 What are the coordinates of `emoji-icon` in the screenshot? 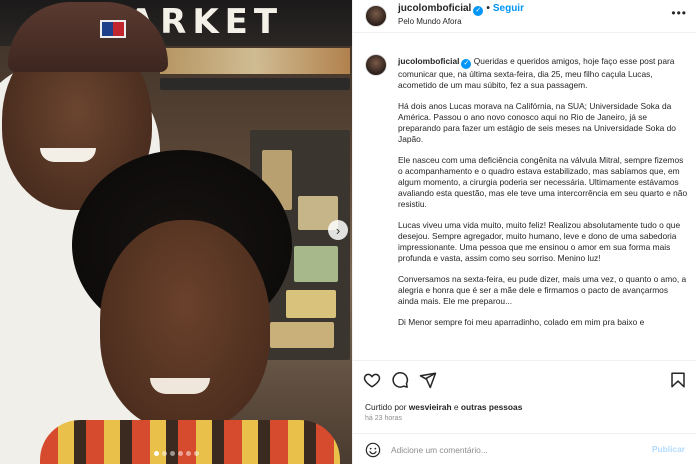 It's located at (373, 450).